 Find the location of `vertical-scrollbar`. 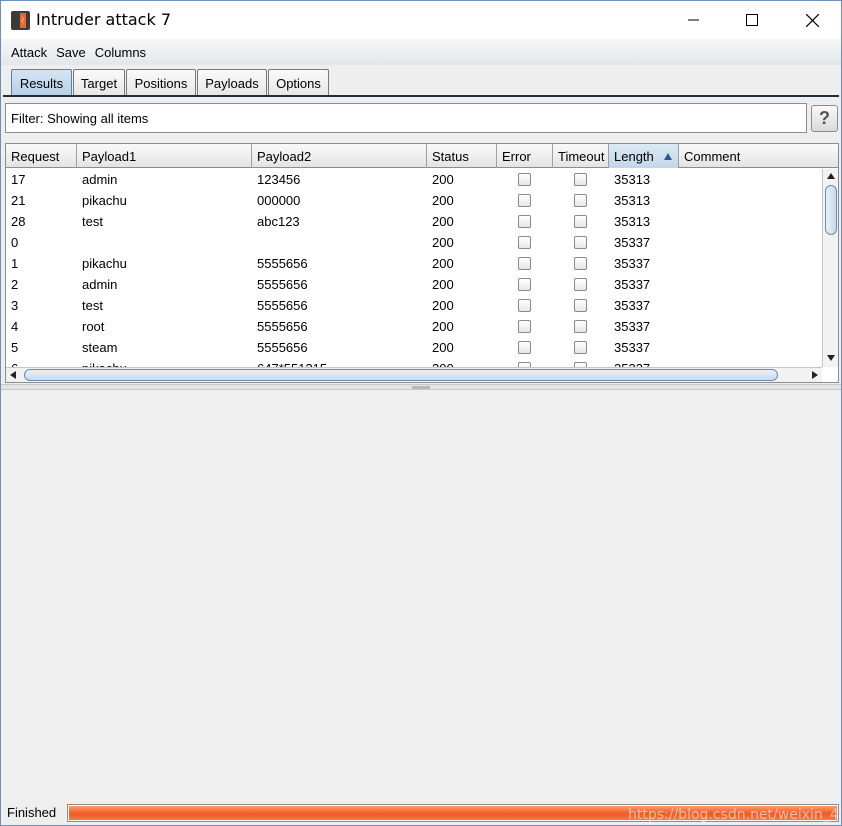

vertical-scrollbar is located at coordinates (830, 268).